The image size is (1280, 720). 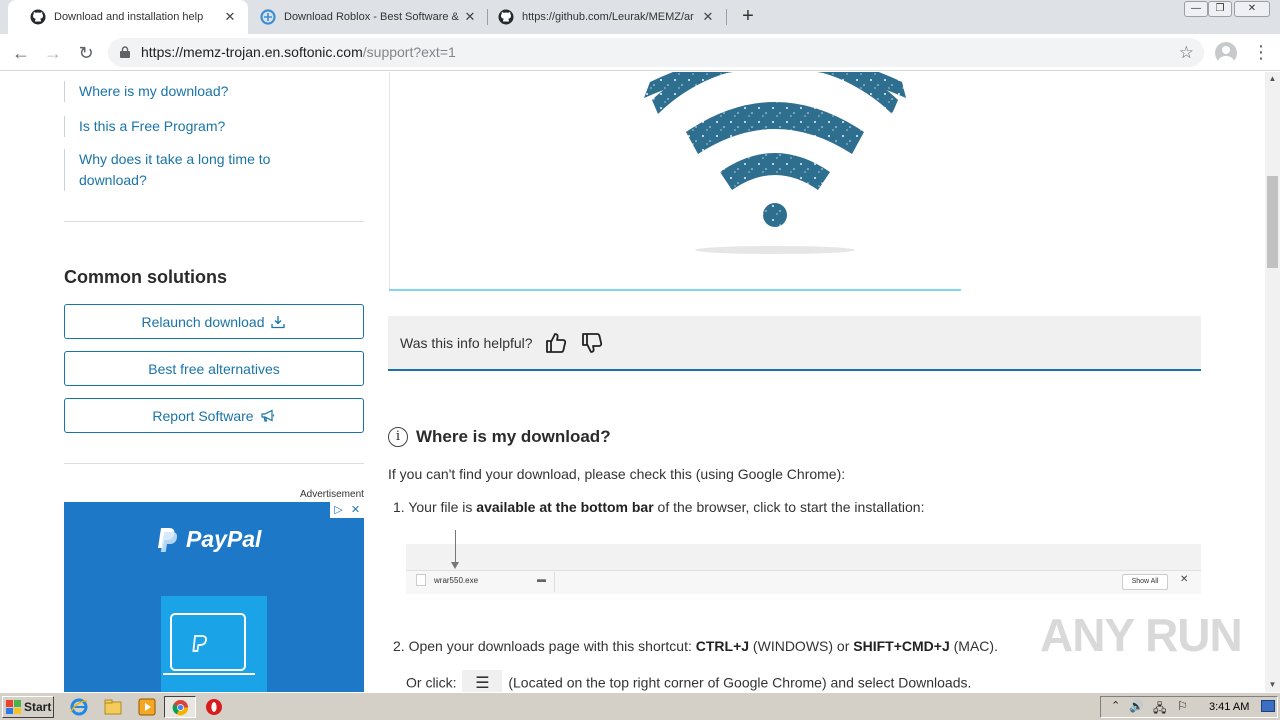 What do you see at coordinates (398, 437) in the screenshot?
I see `info-icon: i` at bounding box center [398, 437].